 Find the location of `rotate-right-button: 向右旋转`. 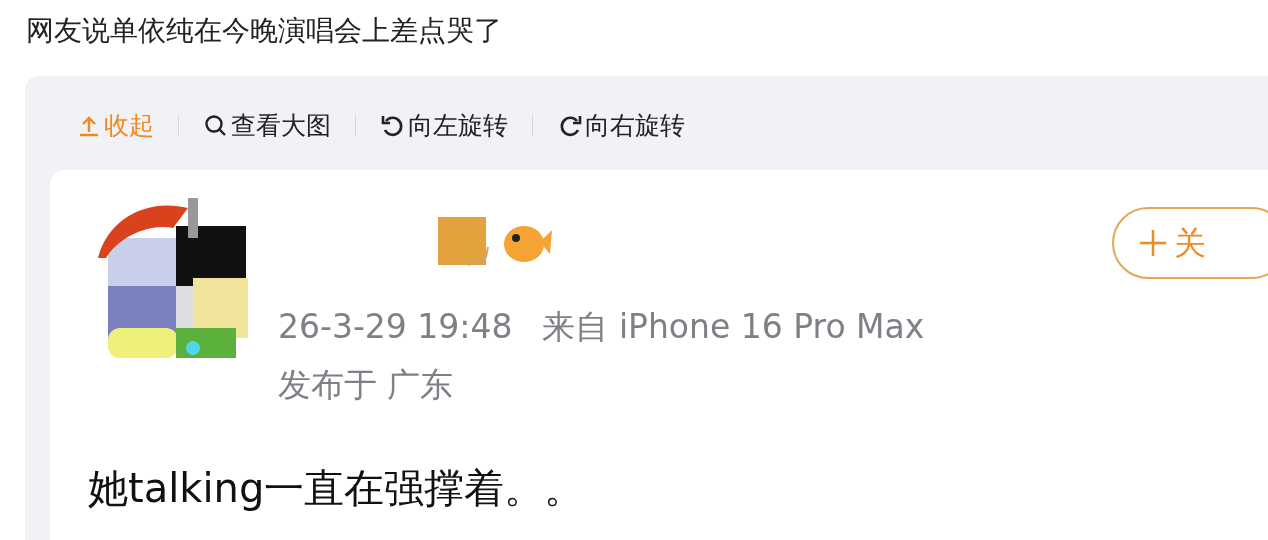

rotate-right-button: 向右旋转 is located at coordinates (621, 126).